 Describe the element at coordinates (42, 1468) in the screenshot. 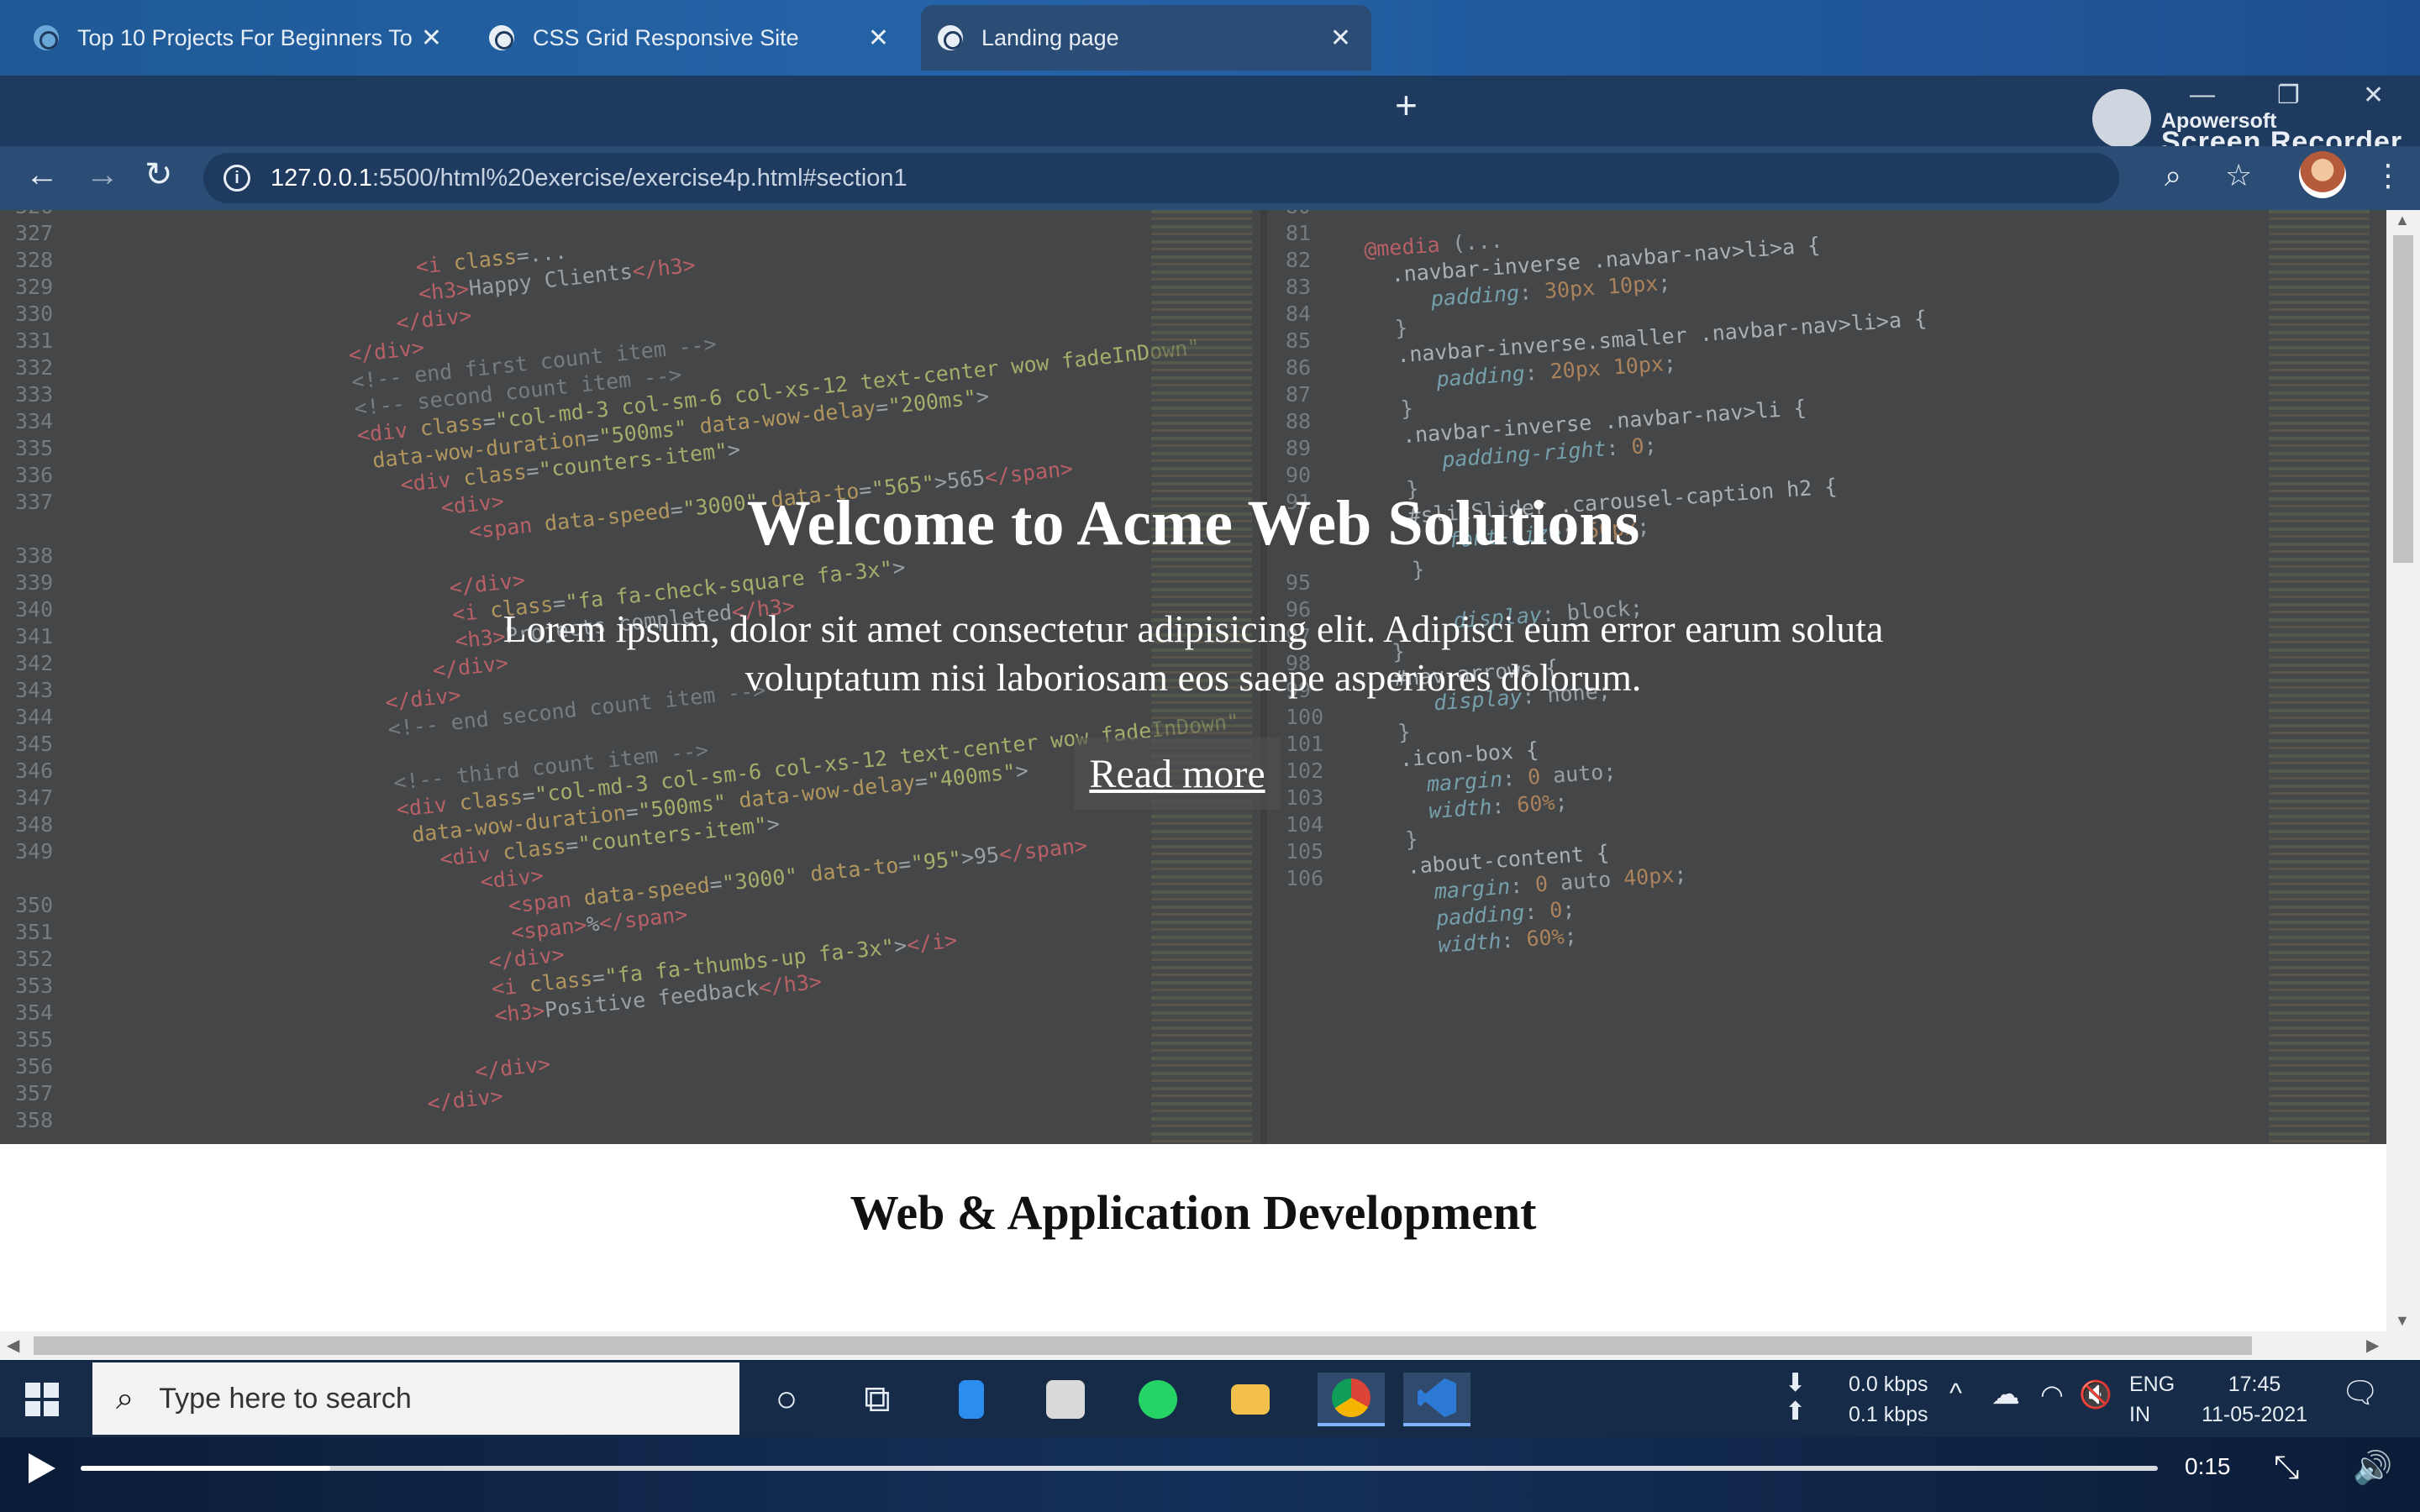

I see `play-icon` at that location.